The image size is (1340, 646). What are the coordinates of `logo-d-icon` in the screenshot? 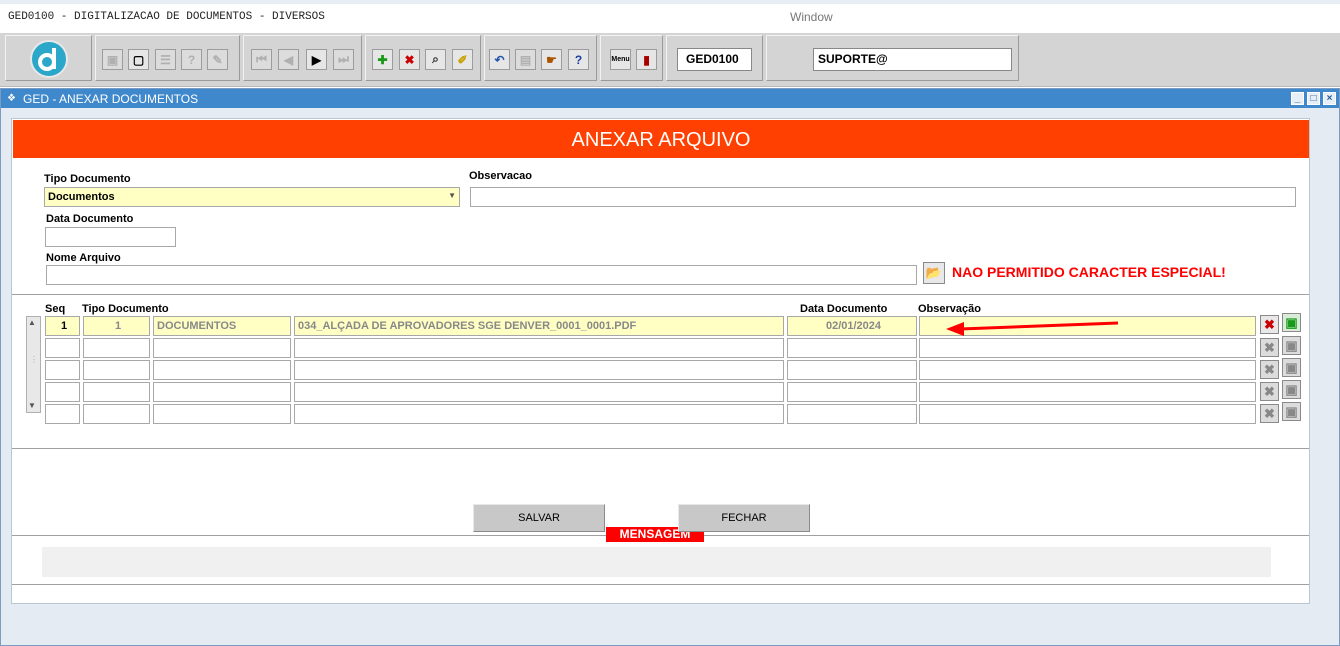 It's located at (49, 59).